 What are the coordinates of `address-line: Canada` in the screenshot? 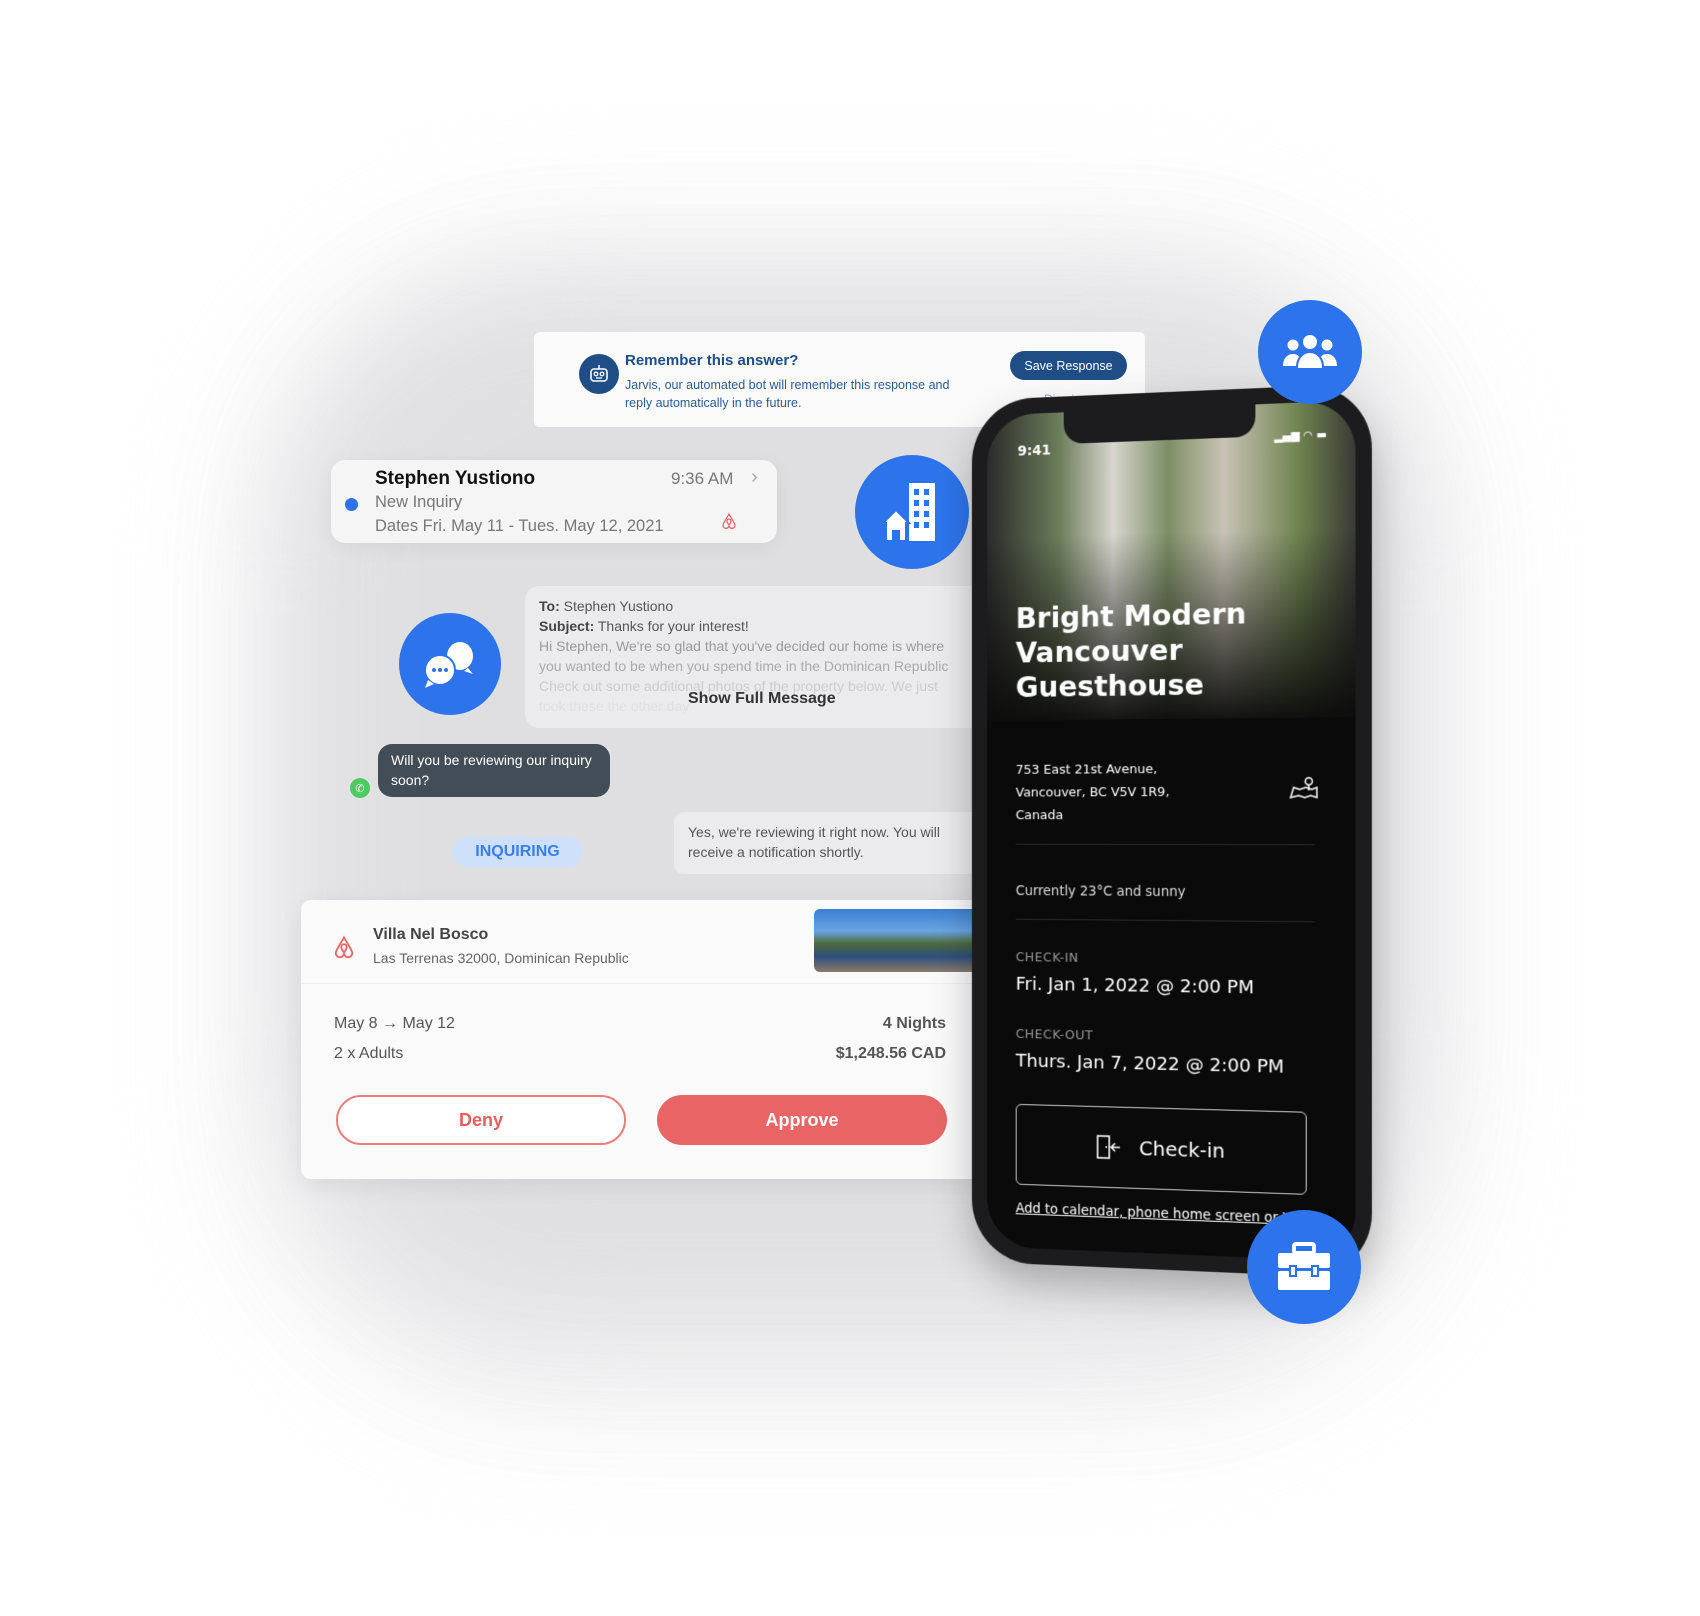 It's located at (1039, 816).